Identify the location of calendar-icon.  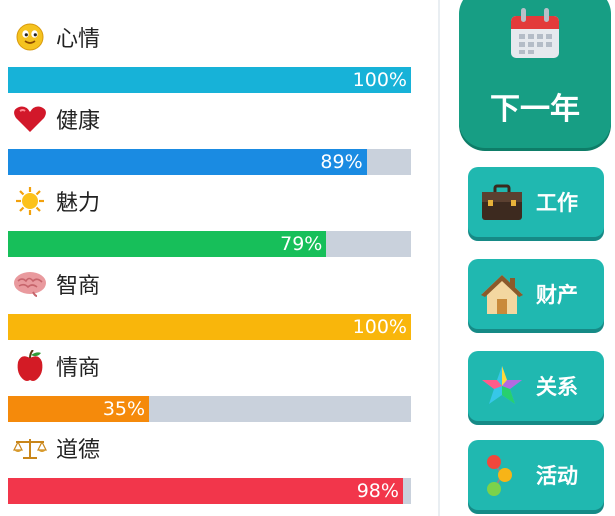
(535, 36).